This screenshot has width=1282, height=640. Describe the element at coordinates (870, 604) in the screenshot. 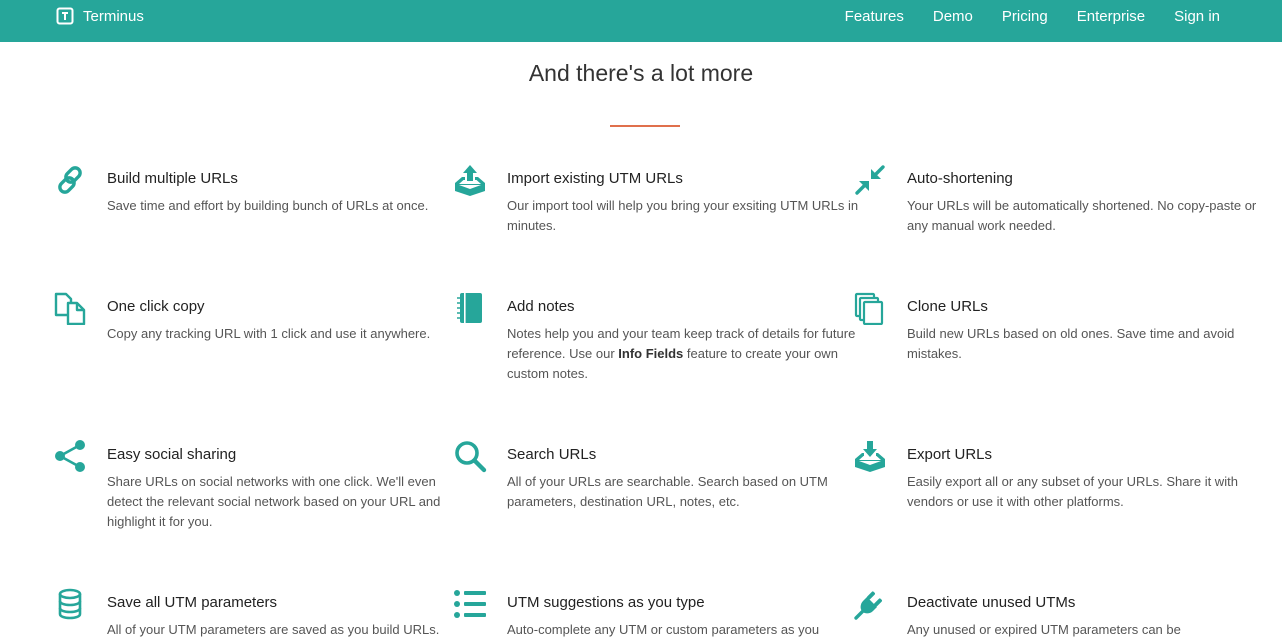

I see `plug-icon` at that location.